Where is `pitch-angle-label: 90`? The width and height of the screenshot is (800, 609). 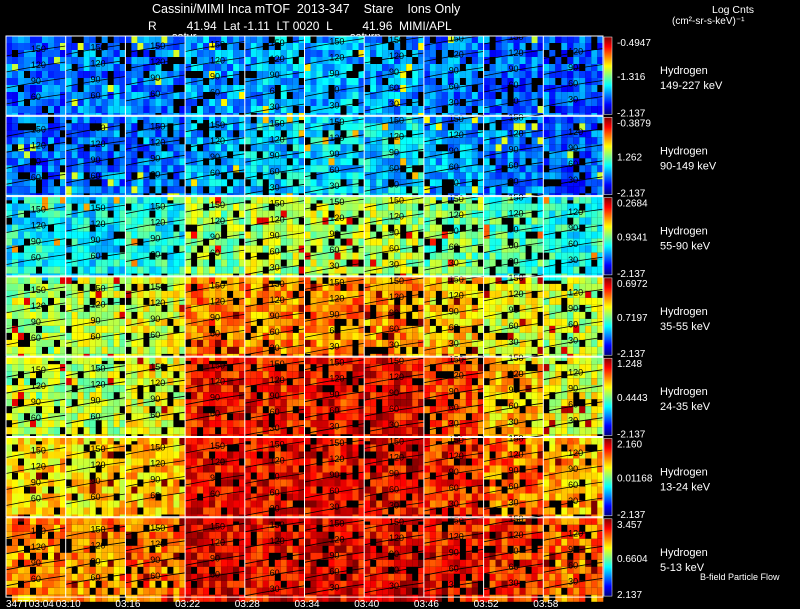 pitch-angle-label: 90 is located at coordinates (394, 313).